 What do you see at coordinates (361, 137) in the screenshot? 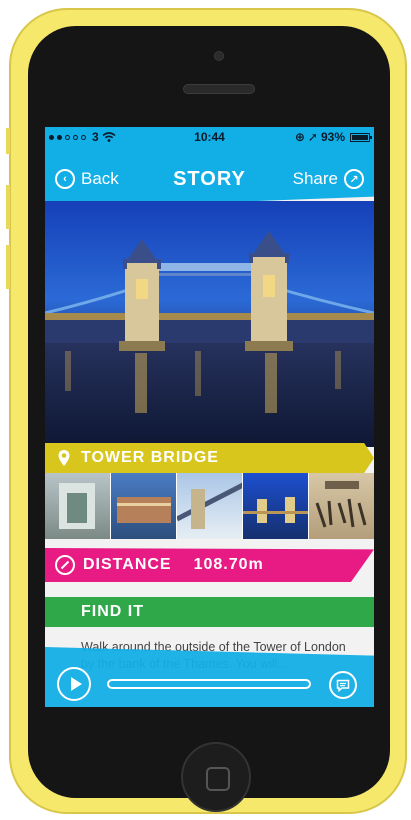
I see `battery-icon` at bounding box center [361, 137].